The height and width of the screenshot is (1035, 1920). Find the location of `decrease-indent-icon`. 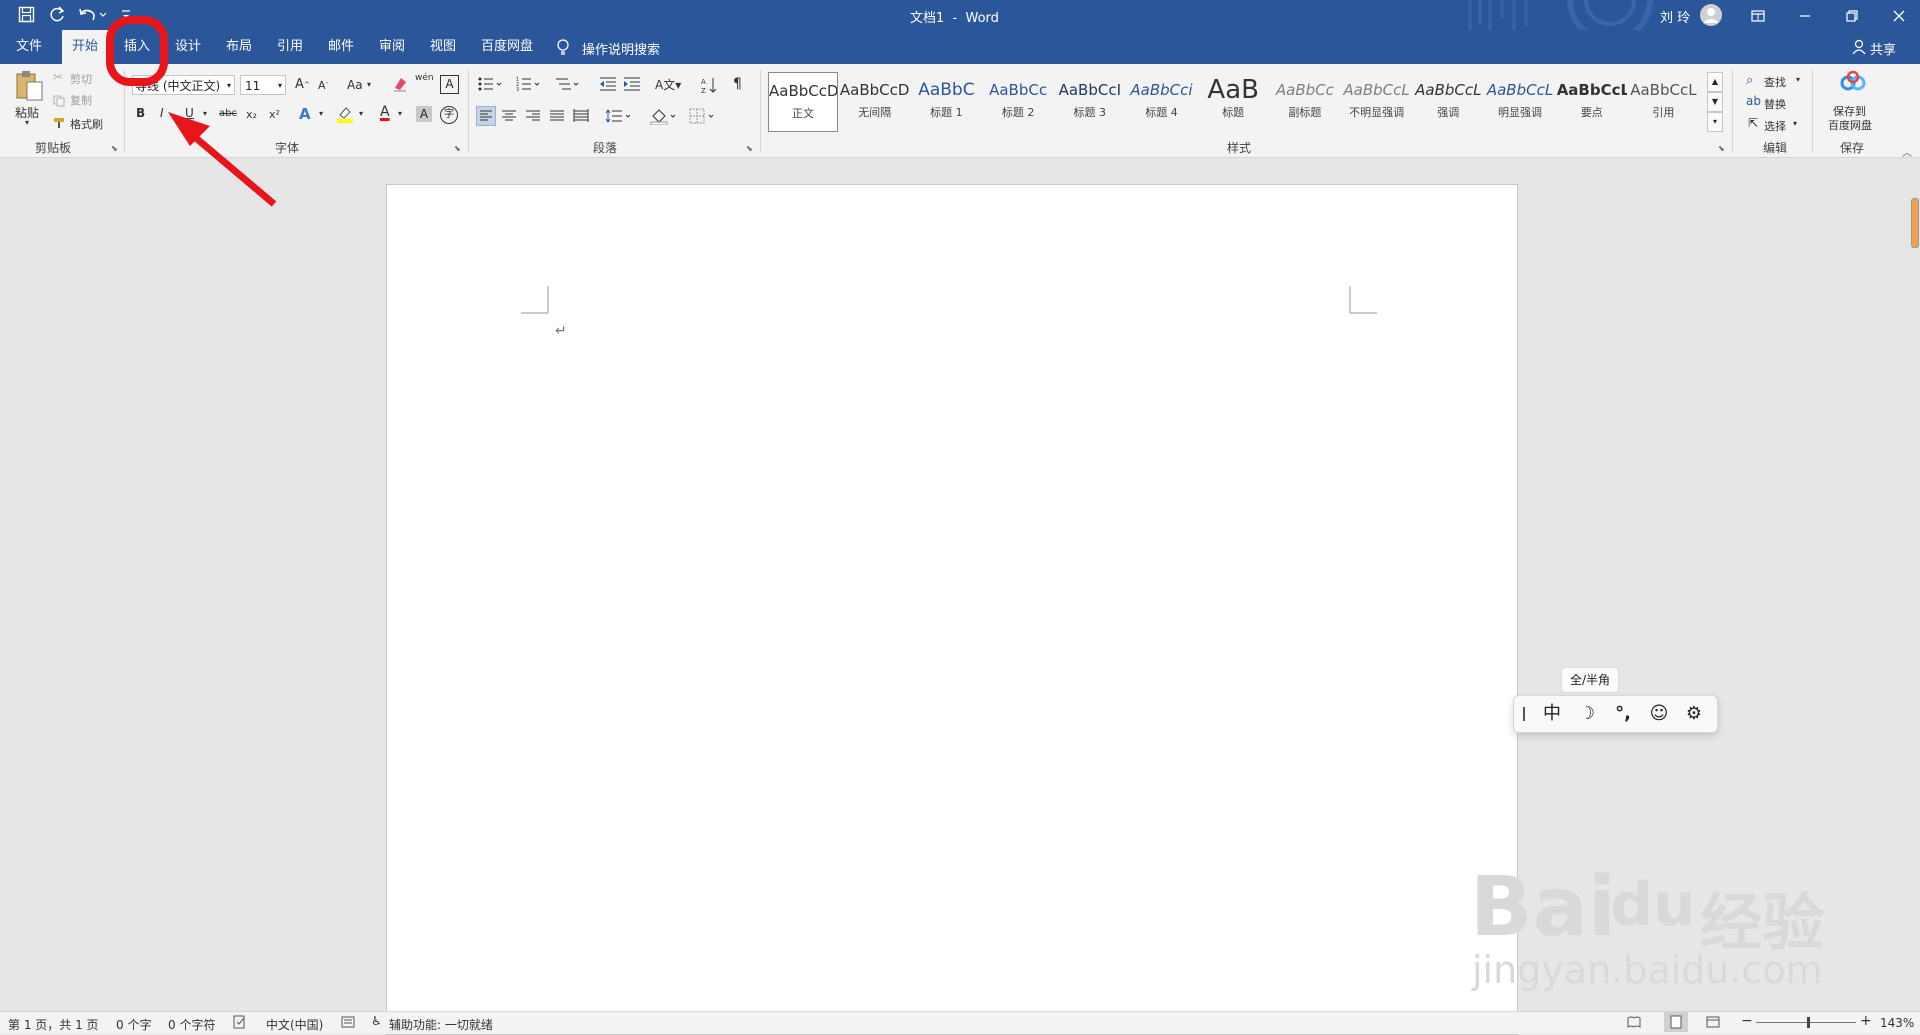

decrease-indent-icon is located at coordinates (608, 84).